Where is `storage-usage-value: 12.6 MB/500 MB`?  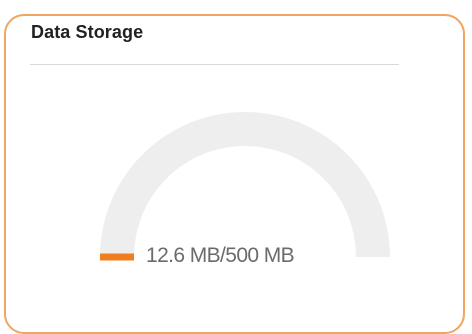 storage-usage-value: 12.6 MB/500 MB is located at coordinates (220, 255).